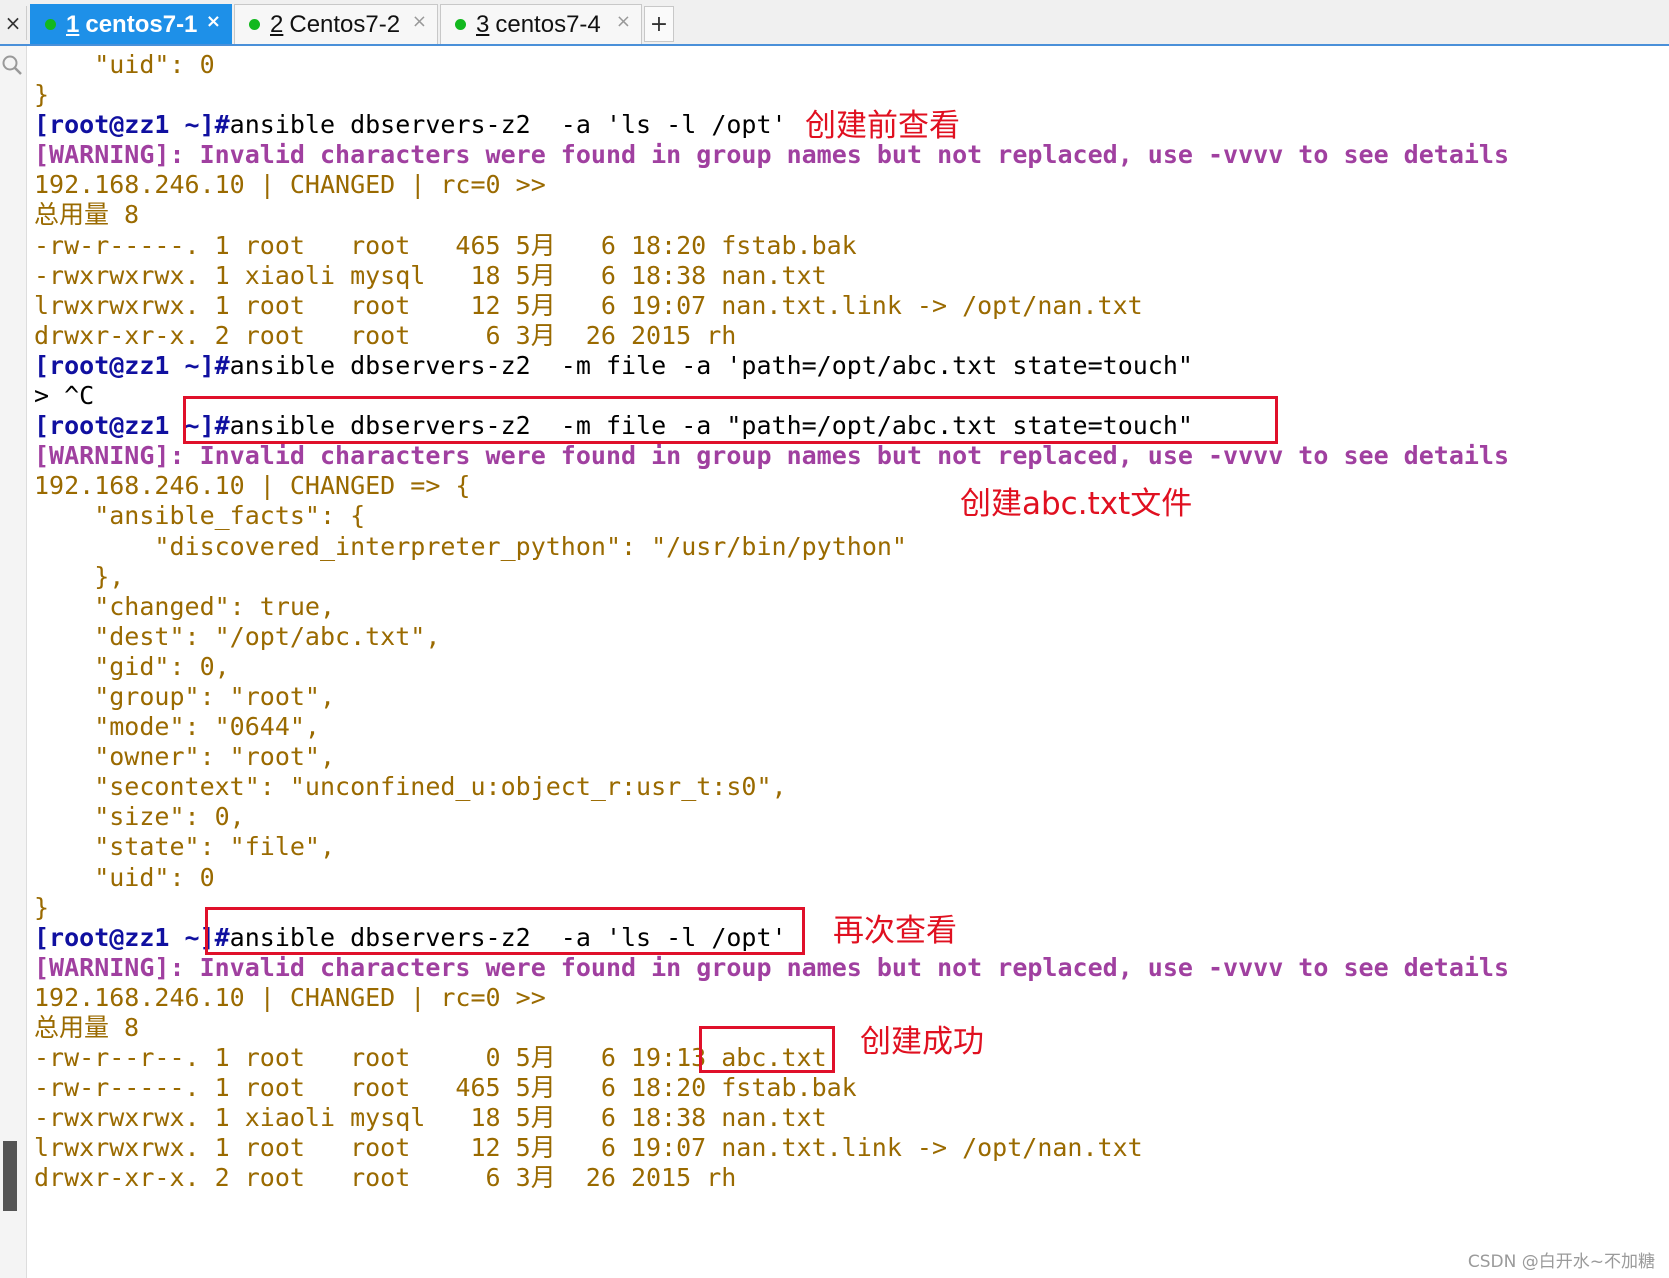 This screenshot has width=1669, height=1278. I want to click on output-text: "mode": "0644",, so click(177, 727).